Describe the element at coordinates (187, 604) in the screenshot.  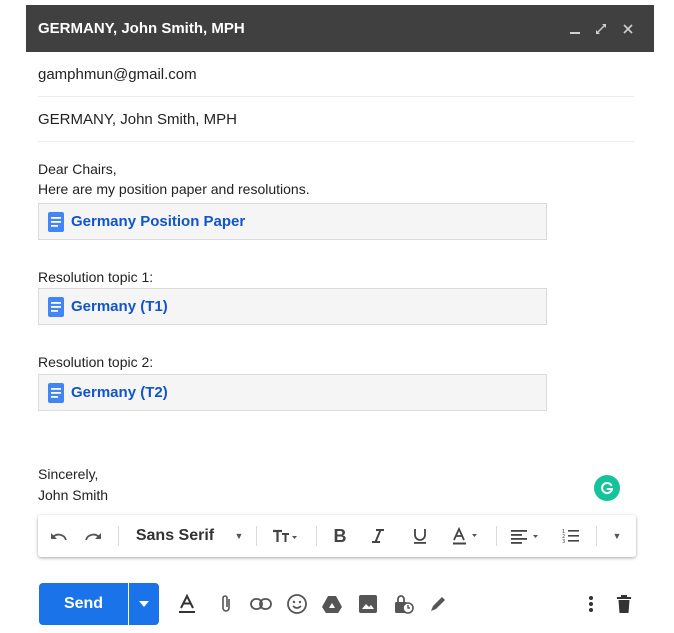
I see `formatting-icon` at that location.